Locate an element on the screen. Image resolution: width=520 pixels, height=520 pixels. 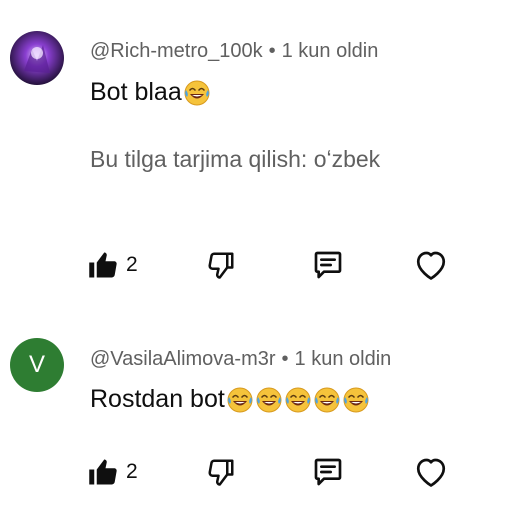
avatar is located at coordinates (37, 58).